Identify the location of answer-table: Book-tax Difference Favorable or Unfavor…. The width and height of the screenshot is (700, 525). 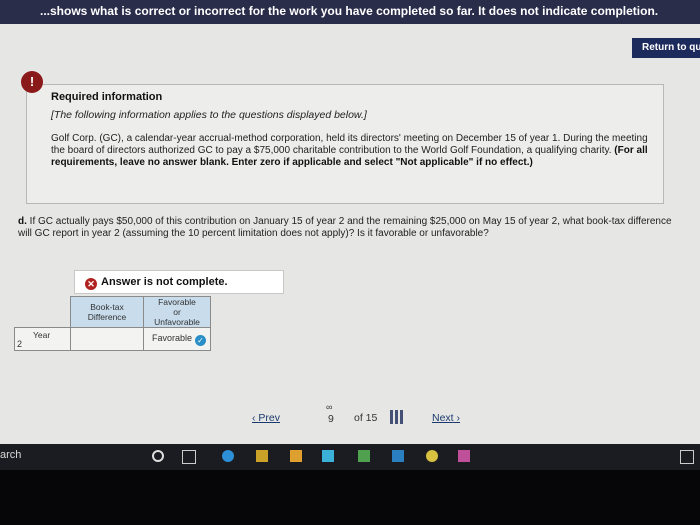
(112, 323).